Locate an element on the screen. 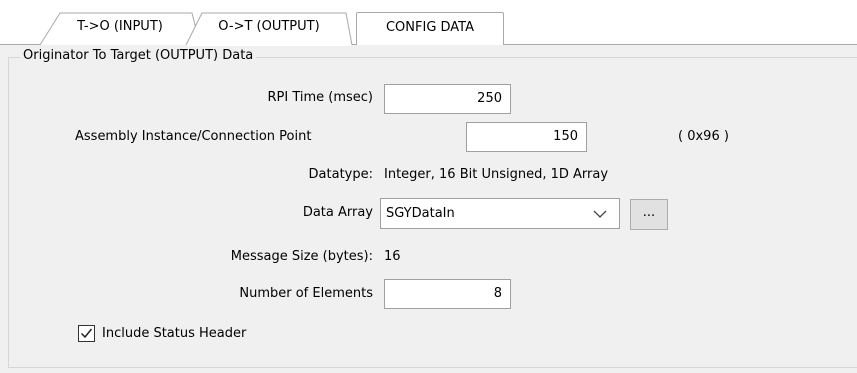 This screenshot has width=857, height=373. data-array-selected: SGYDataIn is located at coordinates (420, 213).